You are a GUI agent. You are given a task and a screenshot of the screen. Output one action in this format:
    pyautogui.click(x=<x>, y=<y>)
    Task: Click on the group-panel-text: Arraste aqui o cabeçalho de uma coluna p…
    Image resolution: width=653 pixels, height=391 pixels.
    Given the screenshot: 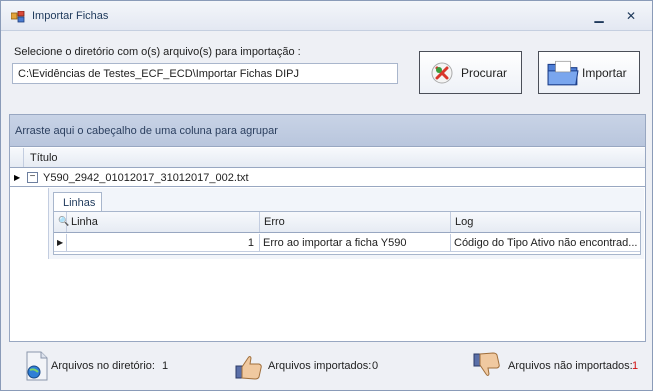 What is the action you would take?
    pyautogui.click(x=146, y=131)
    